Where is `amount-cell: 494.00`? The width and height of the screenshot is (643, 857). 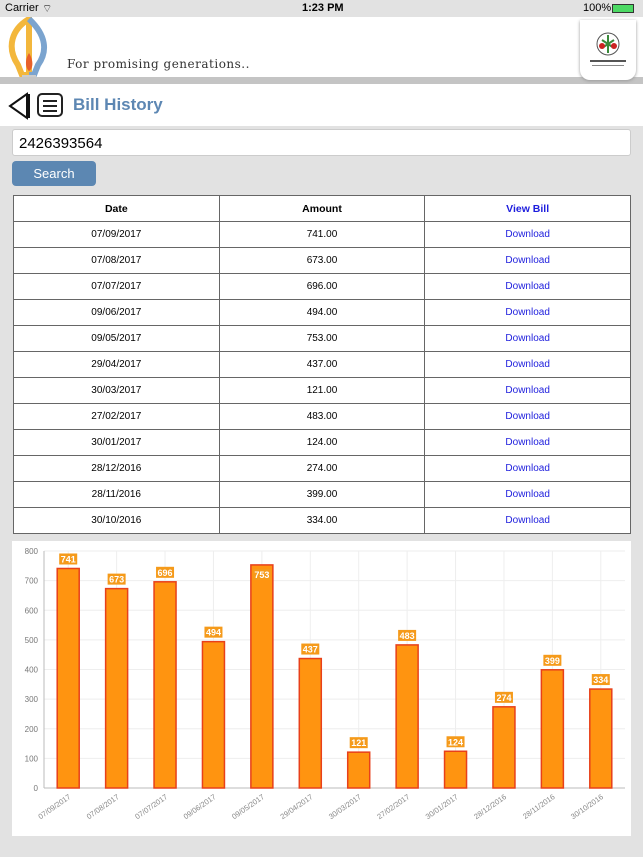
amount-cell: 494.00 is located at coordinates (322, 312).